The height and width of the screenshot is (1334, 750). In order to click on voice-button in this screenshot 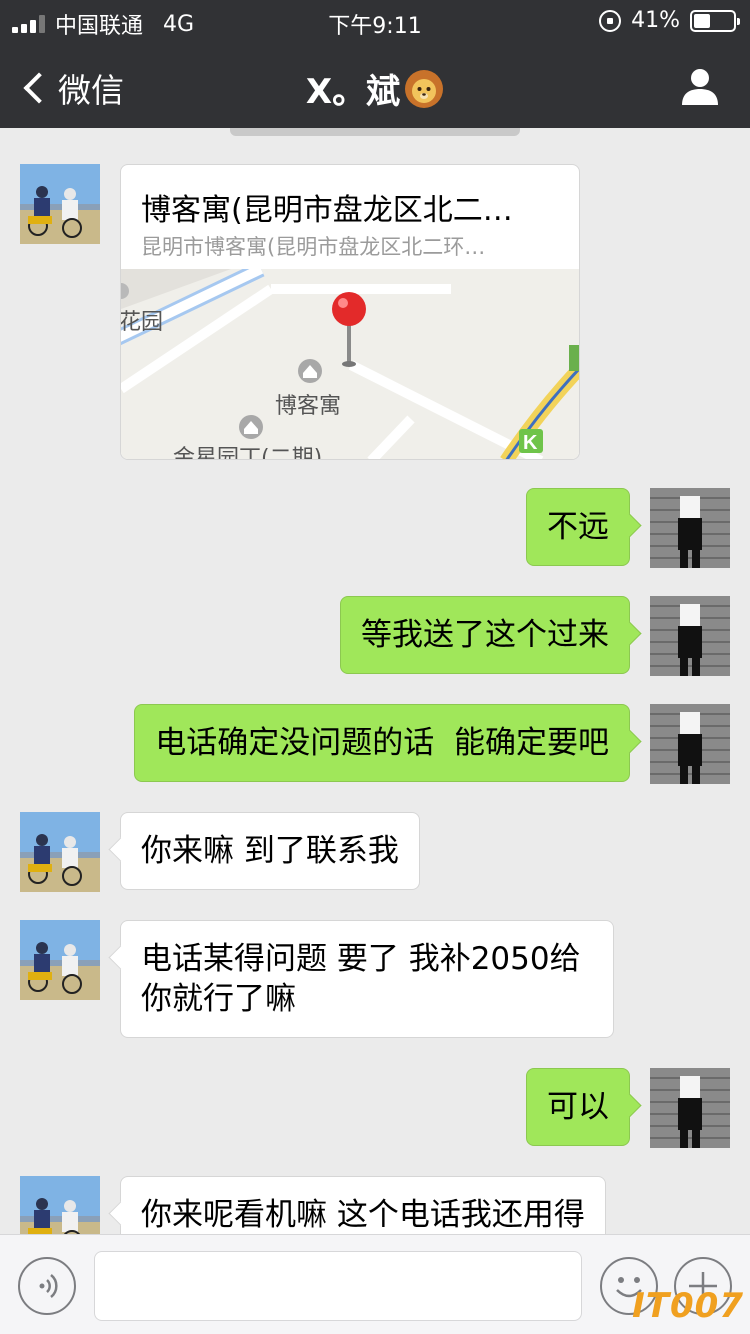, I will do `click(47, 1286)`.